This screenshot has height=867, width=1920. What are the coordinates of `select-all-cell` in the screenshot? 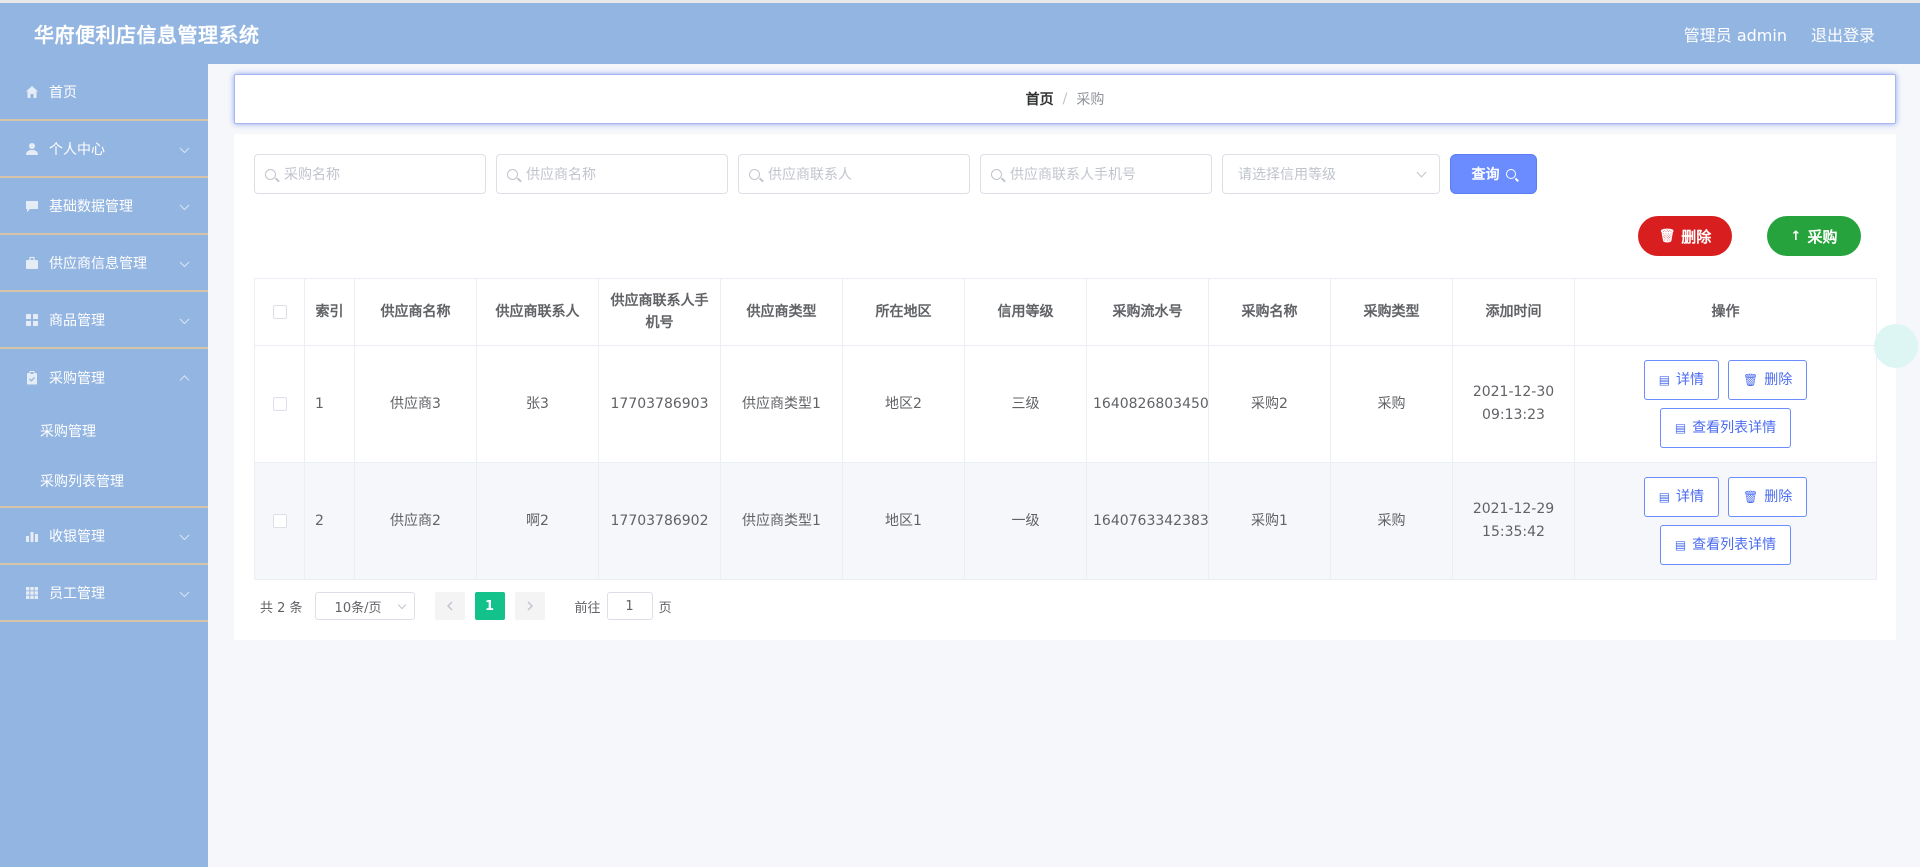 It's located at (279, 312).